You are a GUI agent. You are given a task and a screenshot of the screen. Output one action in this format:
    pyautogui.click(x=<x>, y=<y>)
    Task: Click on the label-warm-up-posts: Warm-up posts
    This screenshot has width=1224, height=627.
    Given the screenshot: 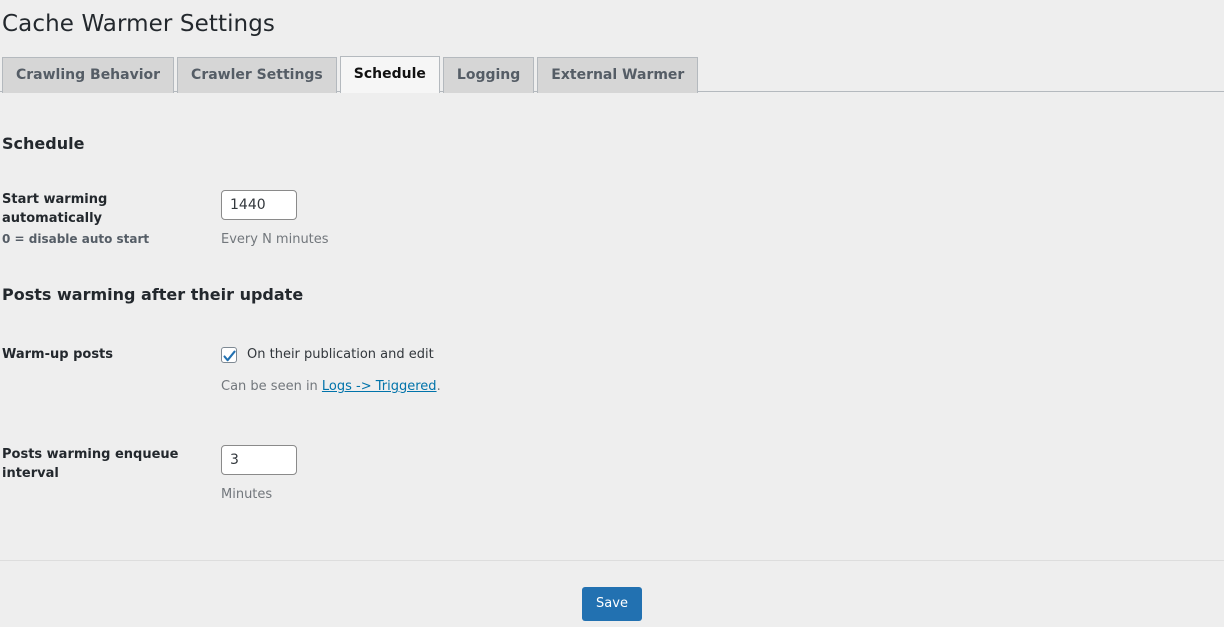 What is the action you would take?
    pyautogui.click(x=111, y=354)
    